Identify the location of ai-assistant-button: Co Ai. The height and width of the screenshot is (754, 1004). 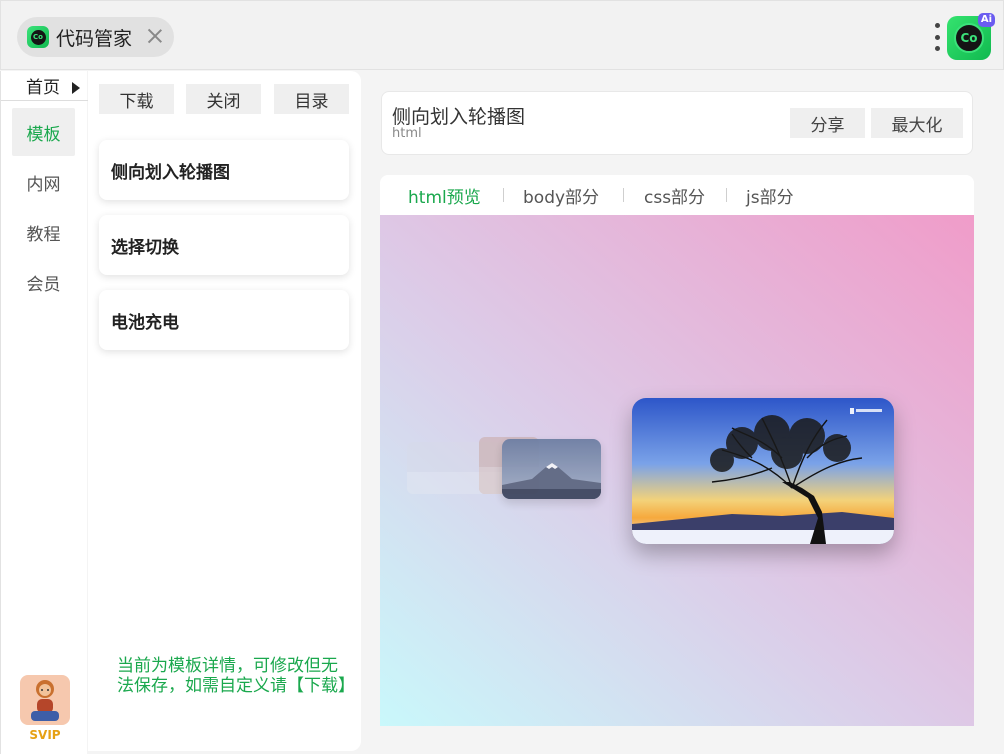
(971, 36).